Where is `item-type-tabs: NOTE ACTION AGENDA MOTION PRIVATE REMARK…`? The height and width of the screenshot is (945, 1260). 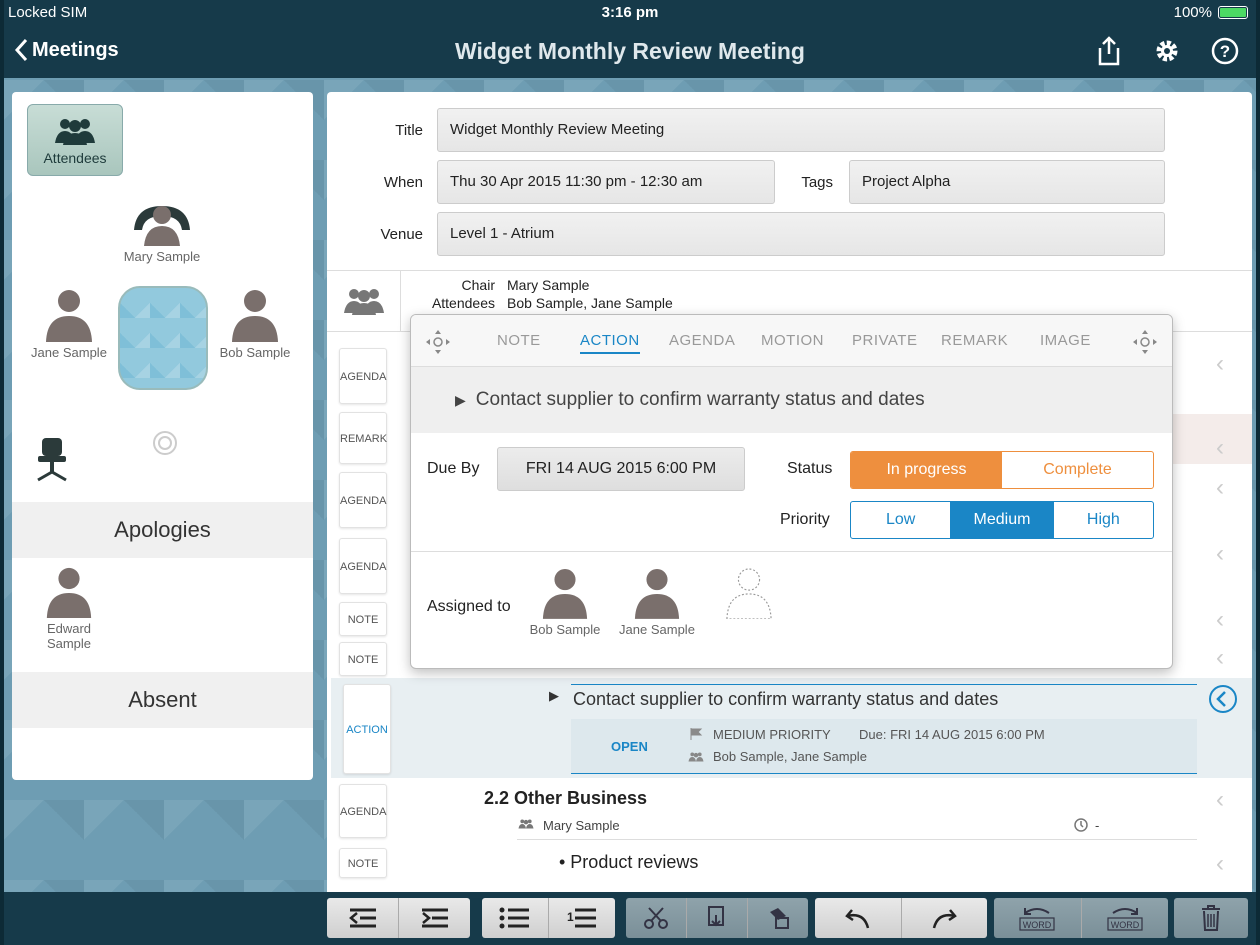 item-type-tabs: NOTE ACTION AGENDA MOTION PRIVATE REMARK… is located at coordinates (791, 341).